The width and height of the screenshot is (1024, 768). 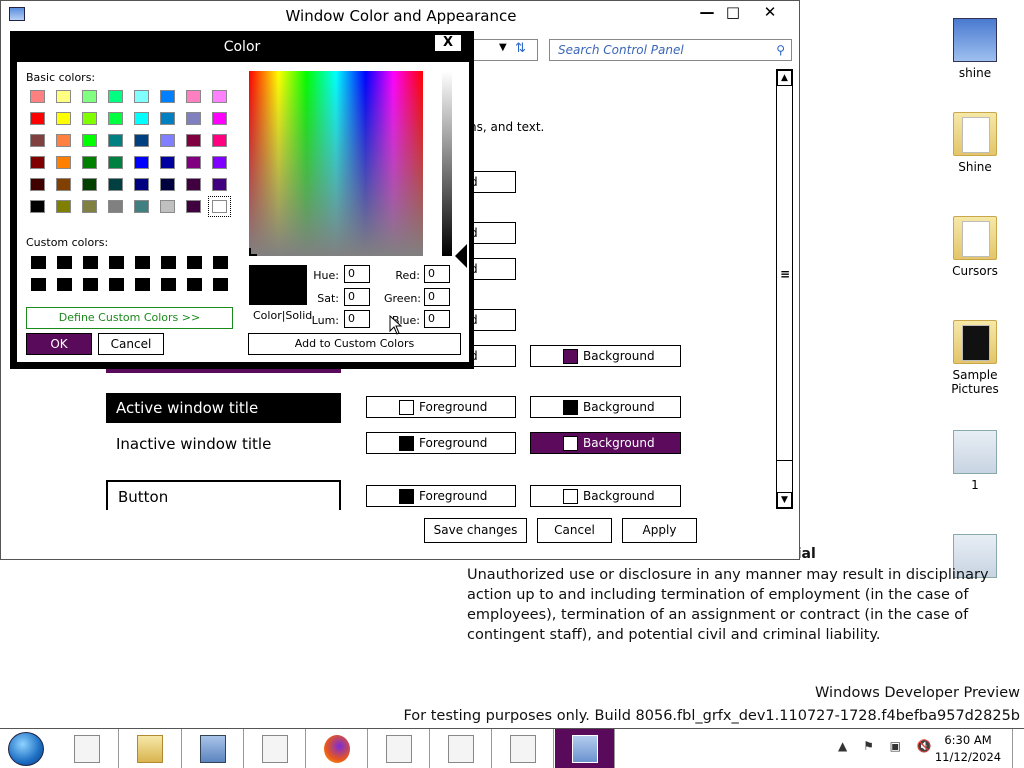 I want to click on clock: 6:30 AM 11/12/2024, so click(x=968, y=749).